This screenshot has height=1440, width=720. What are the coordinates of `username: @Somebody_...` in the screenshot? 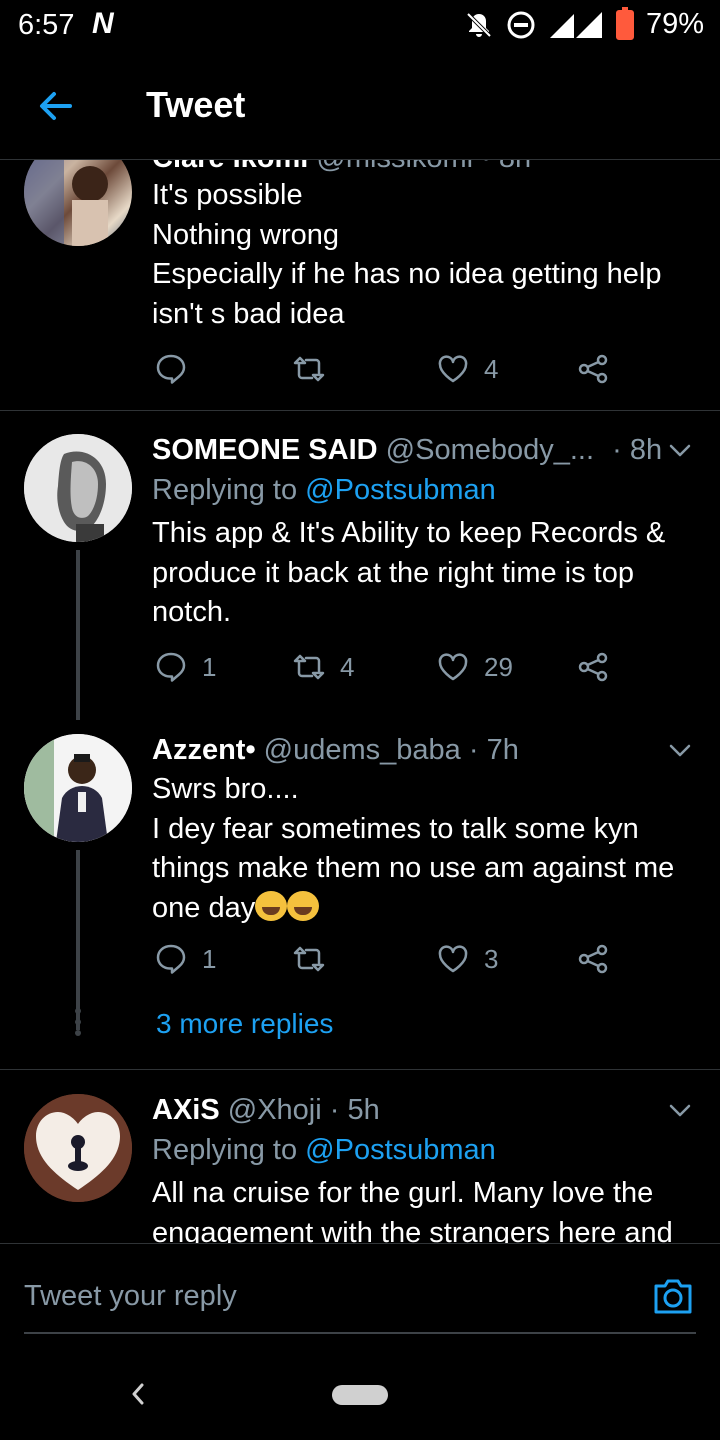 It's located at (490, 450).